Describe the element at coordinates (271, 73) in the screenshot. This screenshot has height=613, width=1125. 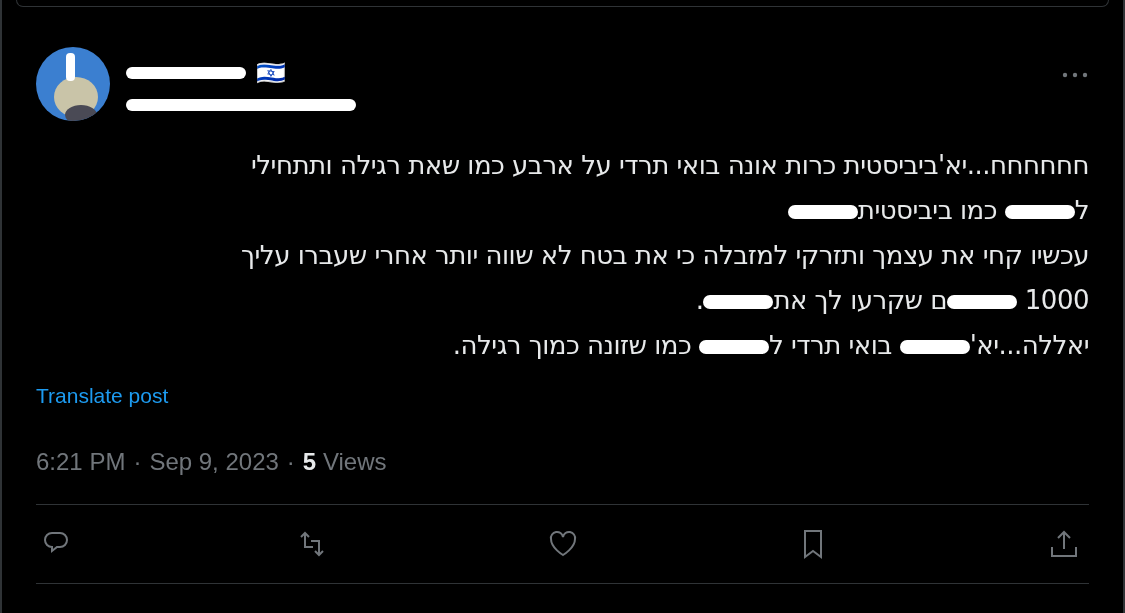
I see `flag-emoji: 🇮🇱` at that location.